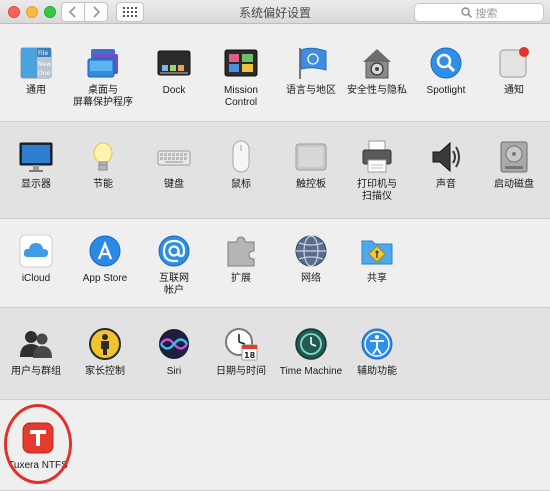 The width and height of the screenshot is (550, 491). I want to click on chevron-right-icon, so click(97, 12).